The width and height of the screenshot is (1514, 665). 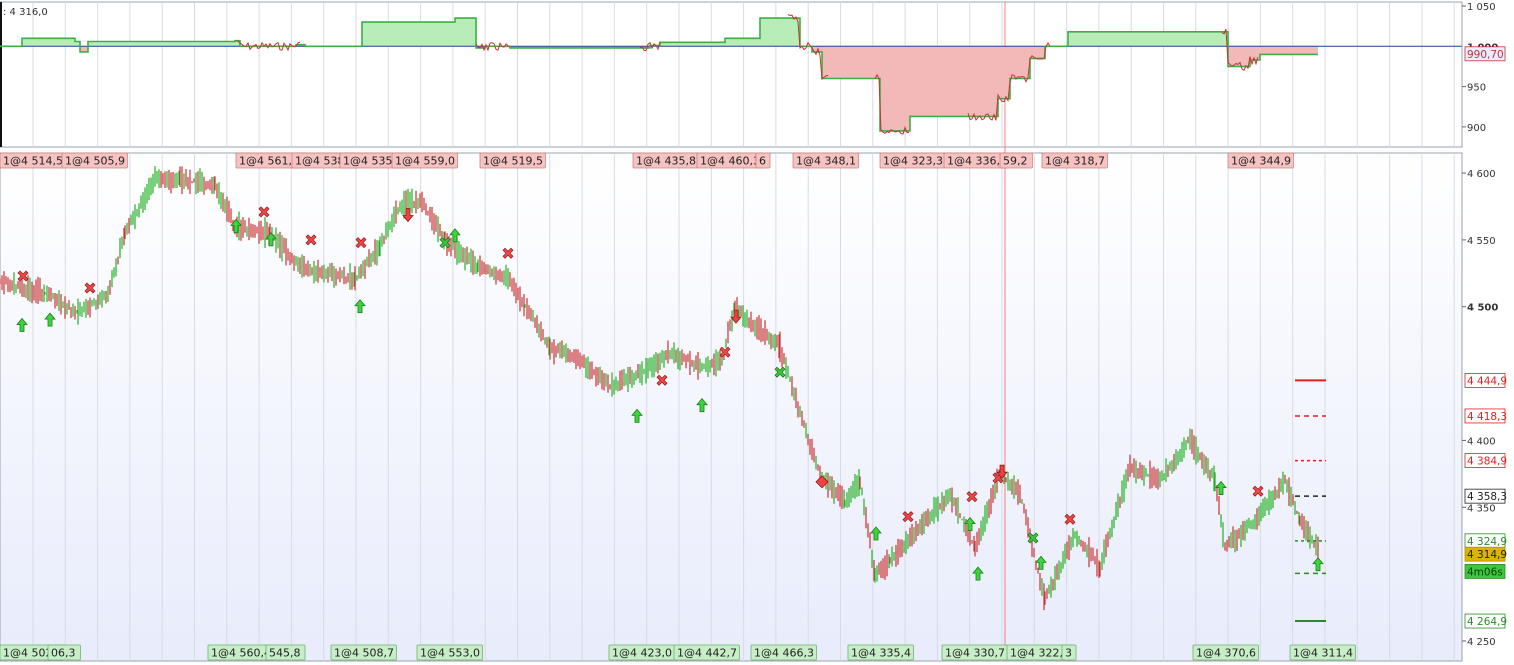 I want to click on corner-label: : 4 316,0, so click(x=25, y=12).